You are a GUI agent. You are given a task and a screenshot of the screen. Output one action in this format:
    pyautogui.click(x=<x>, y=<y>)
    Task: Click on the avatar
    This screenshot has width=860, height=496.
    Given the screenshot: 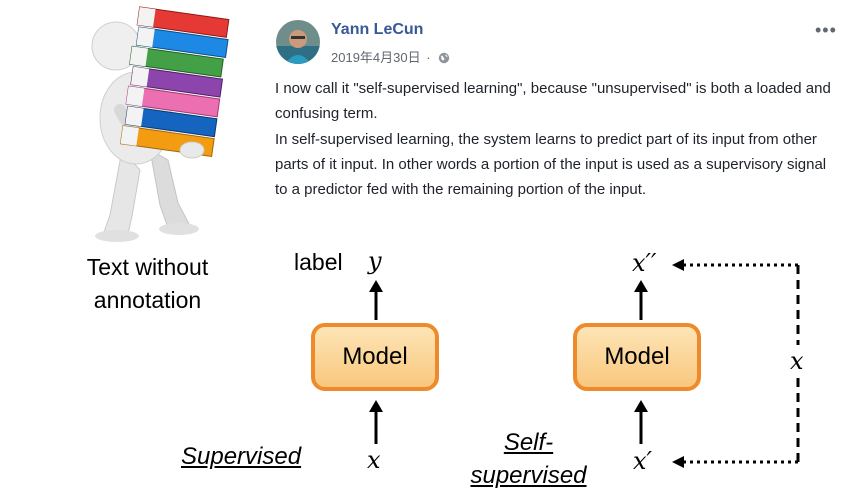 What is the action you would take?
    pyautogui.click(x=298, y=42)
    